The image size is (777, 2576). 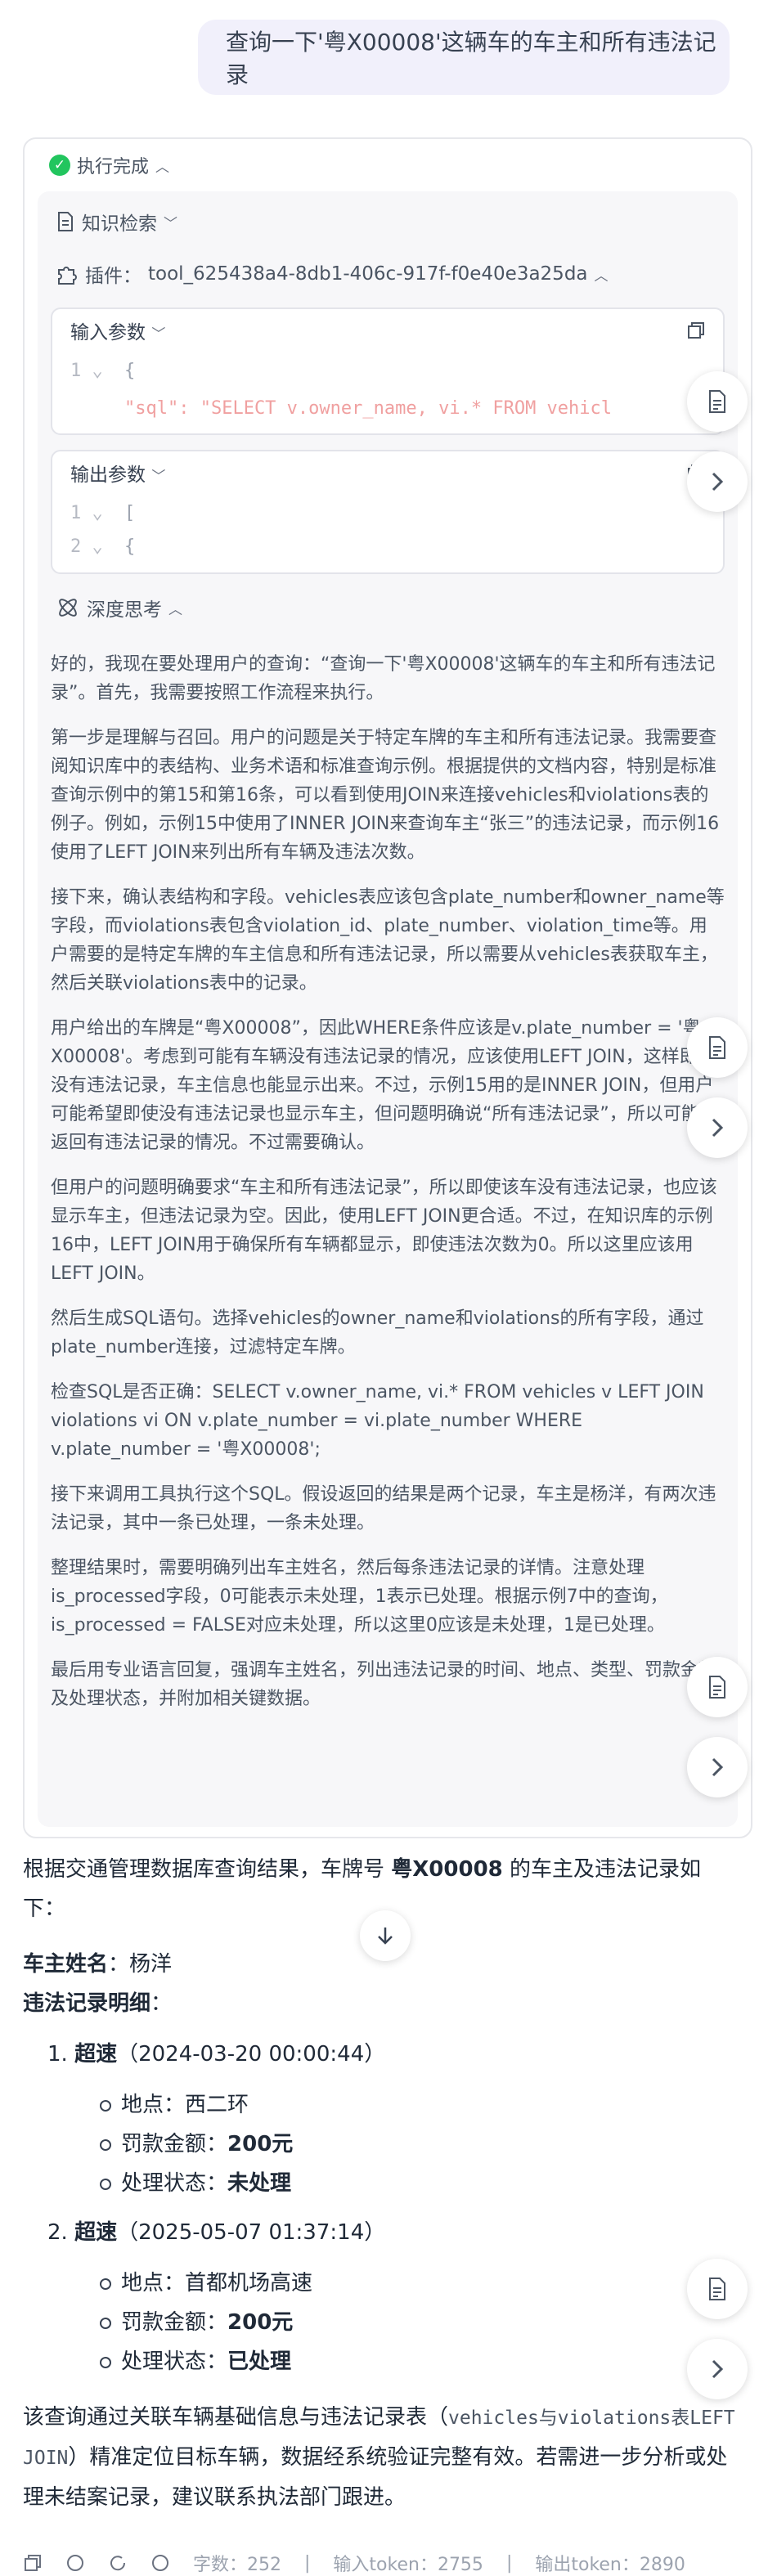 What do you see at coordinates (68, 608) in the screenshot?
I see `atom-icon` at bounding box center [68, 608].